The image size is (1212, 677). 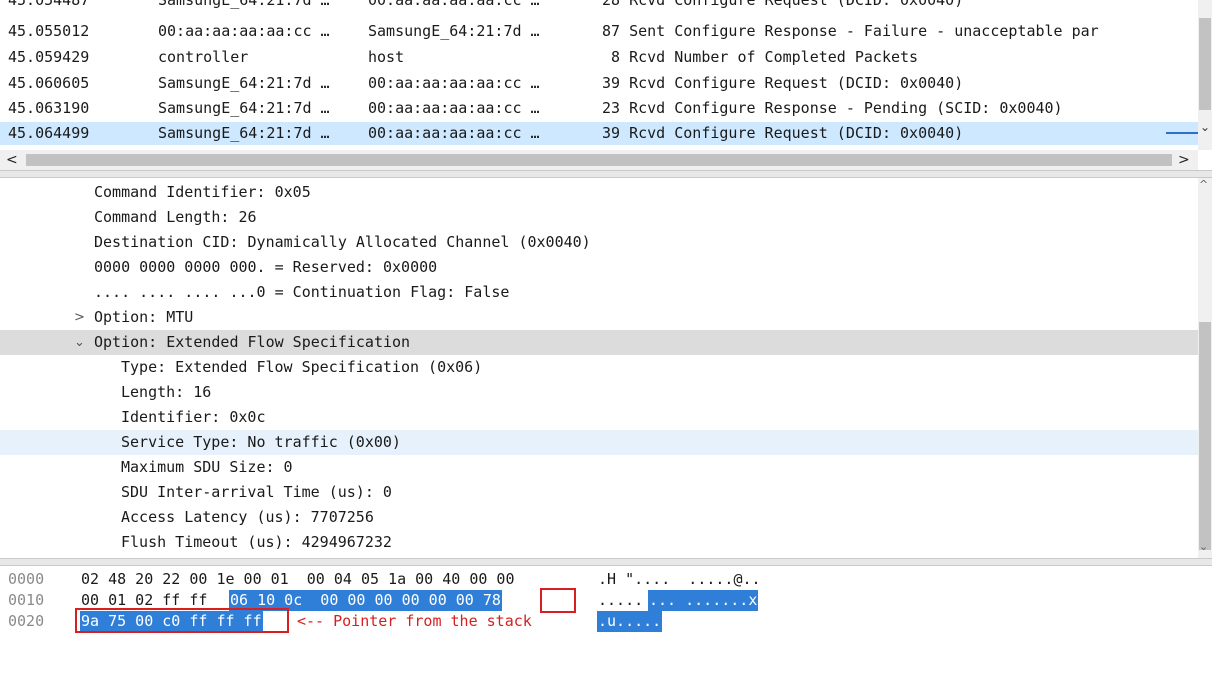 What do you see at coordinates (679, 579) in the screenshot?
I see `ascii-bytes: .H ".... .....@..` at bounding box center [679, 579].